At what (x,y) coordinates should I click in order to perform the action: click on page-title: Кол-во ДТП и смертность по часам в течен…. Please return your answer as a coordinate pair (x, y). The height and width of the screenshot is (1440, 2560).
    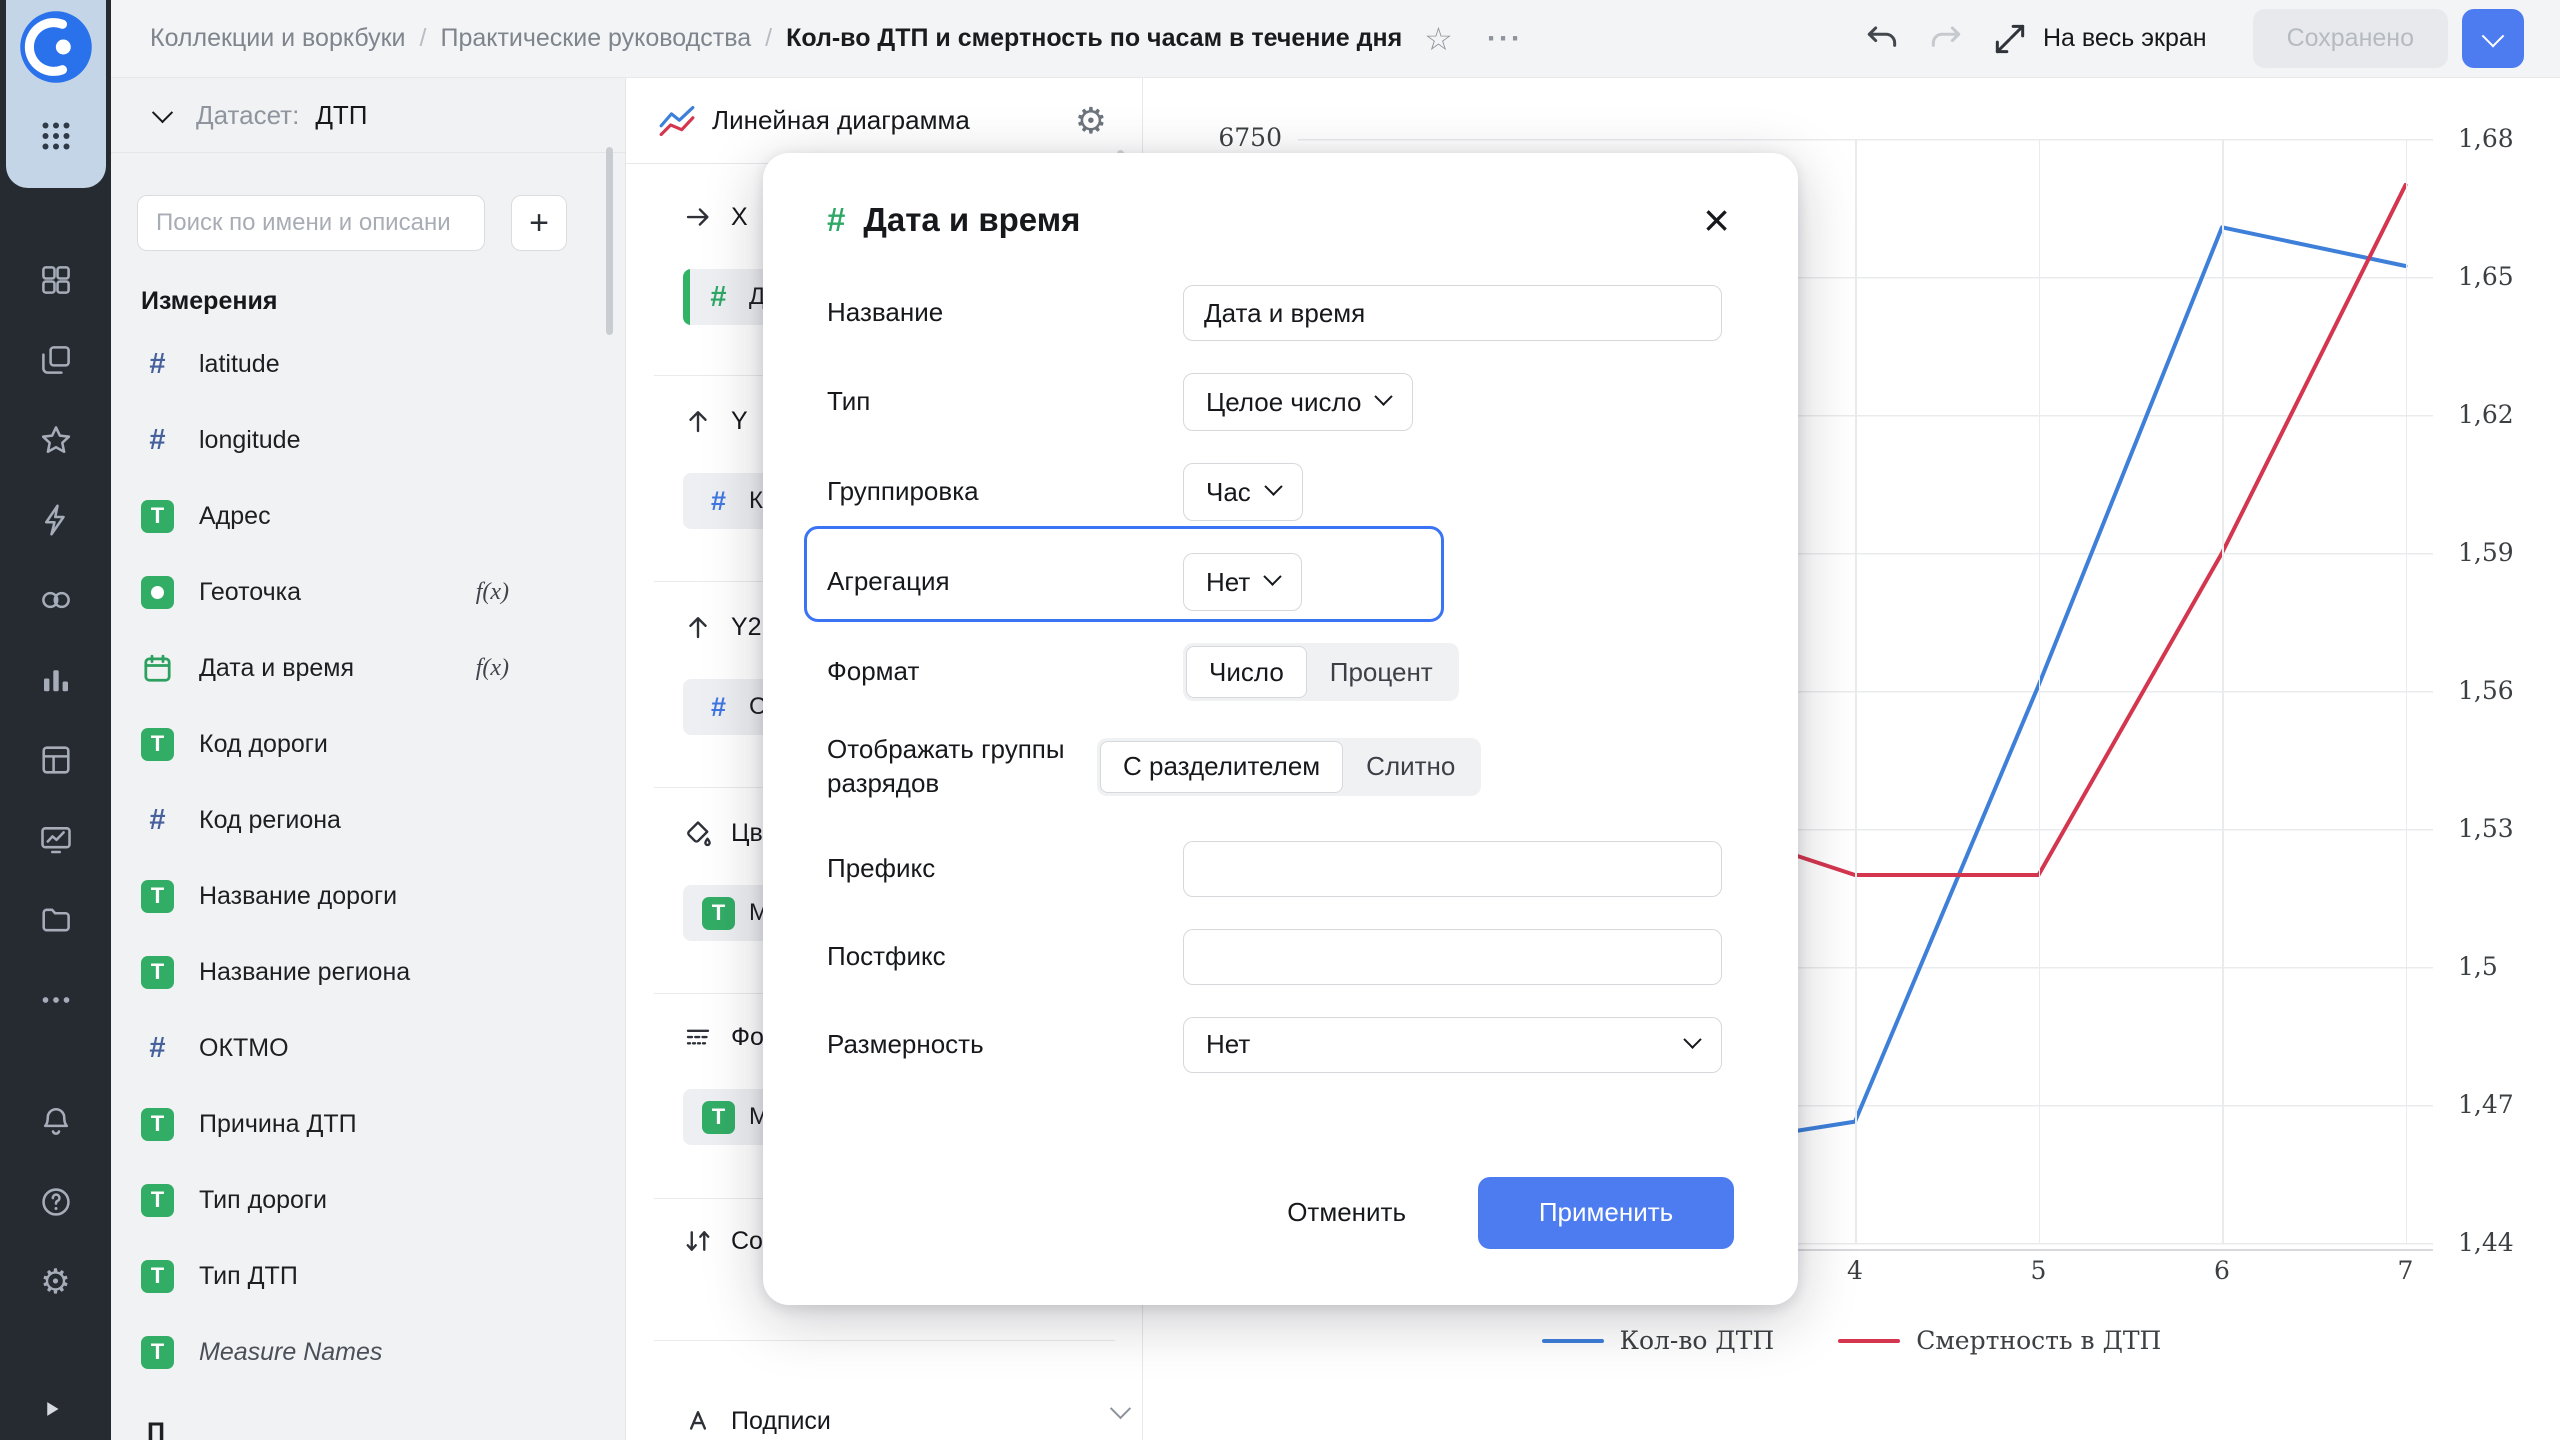
    Looking at the image, I should click on (1094, 38).